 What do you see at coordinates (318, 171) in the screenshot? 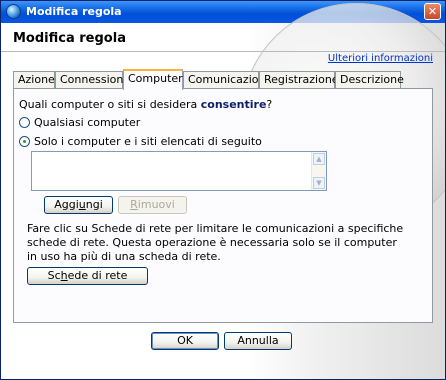
I see `scrollbar: ▲ ▼` at bounding box center [318, 171].